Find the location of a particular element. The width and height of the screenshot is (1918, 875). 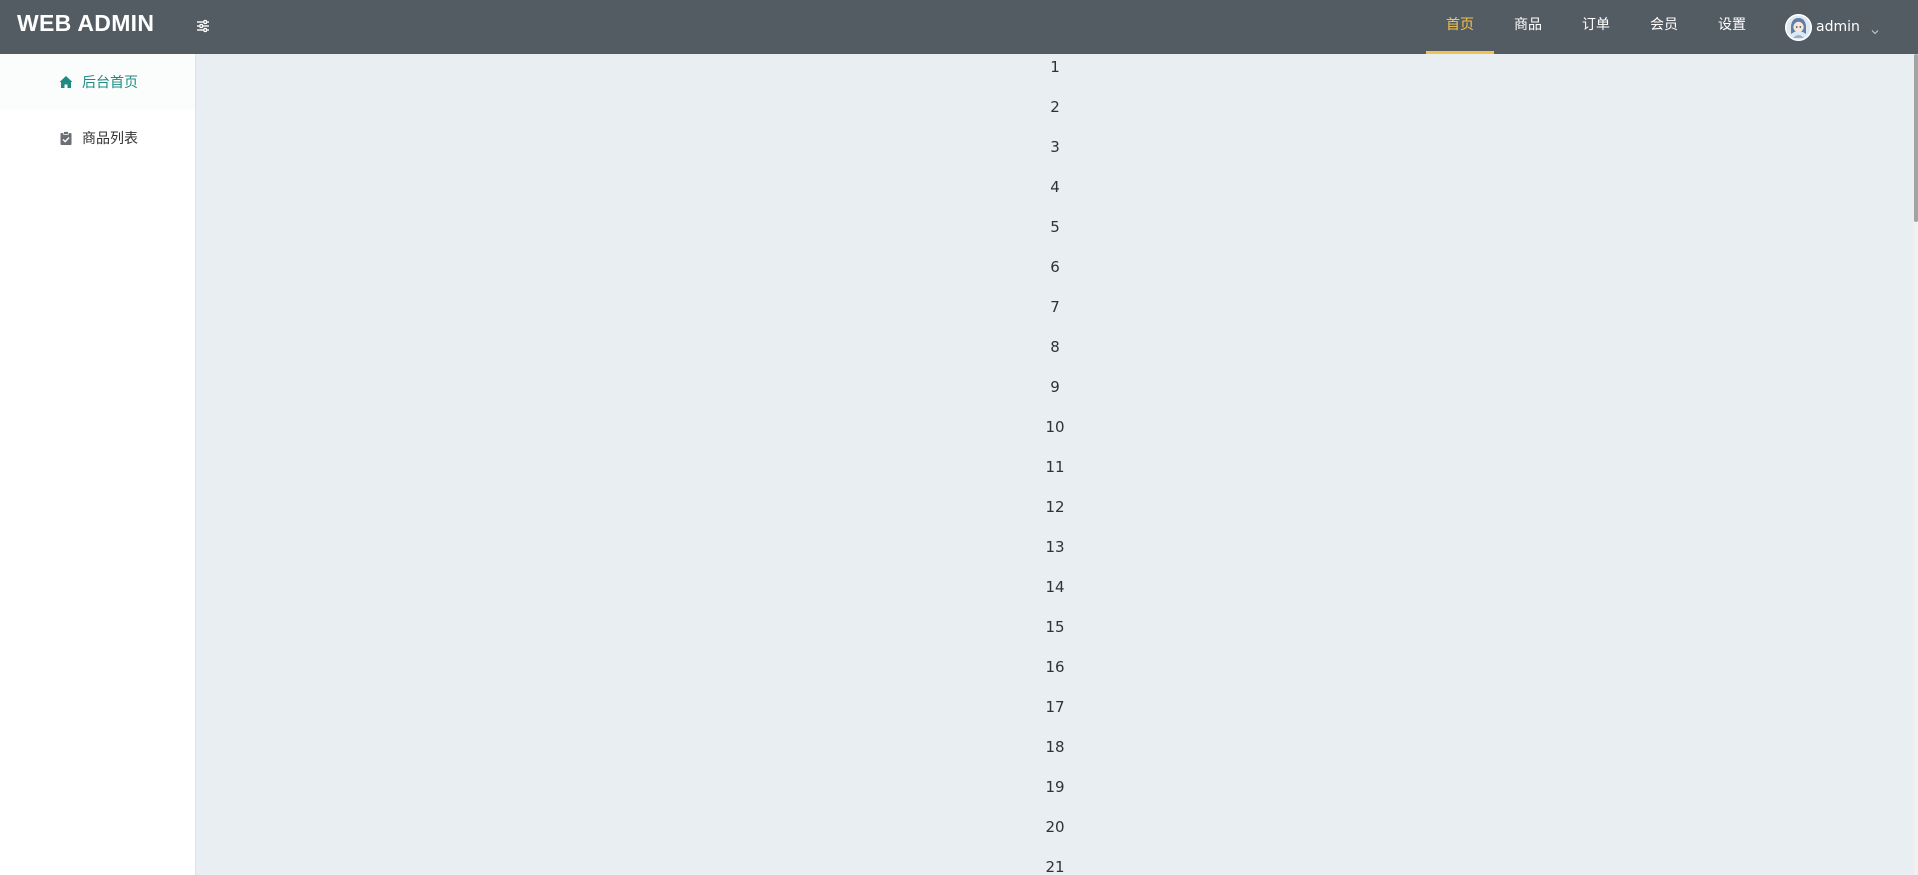

avatar-icon is located at coordinates (1798, 27).